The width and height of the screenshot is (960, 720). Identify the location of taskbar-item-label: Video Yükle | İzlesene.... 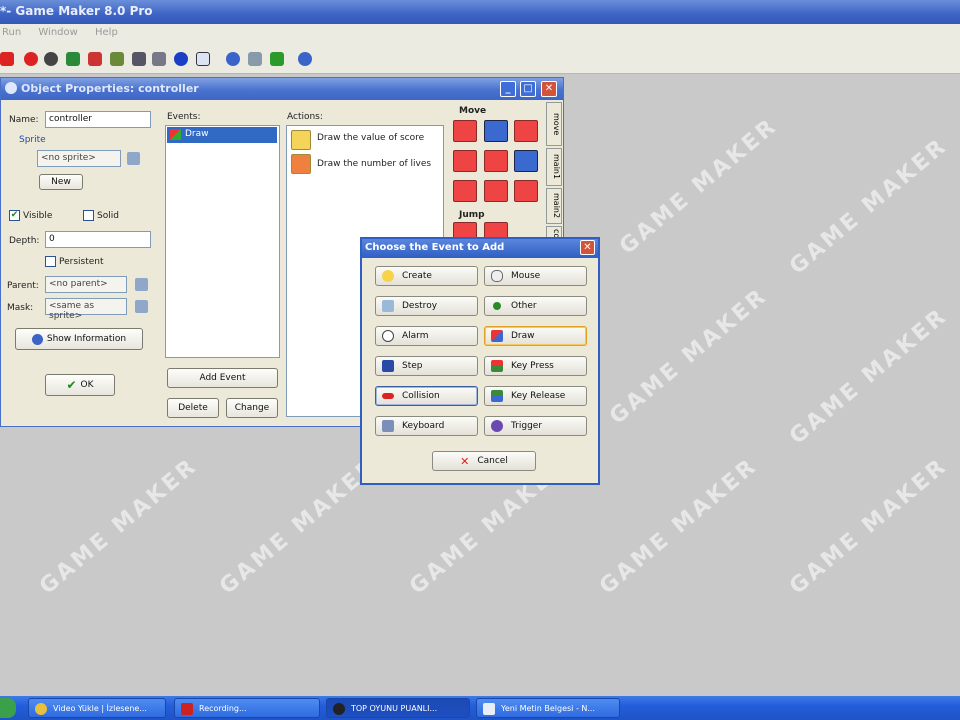
(100, 708).